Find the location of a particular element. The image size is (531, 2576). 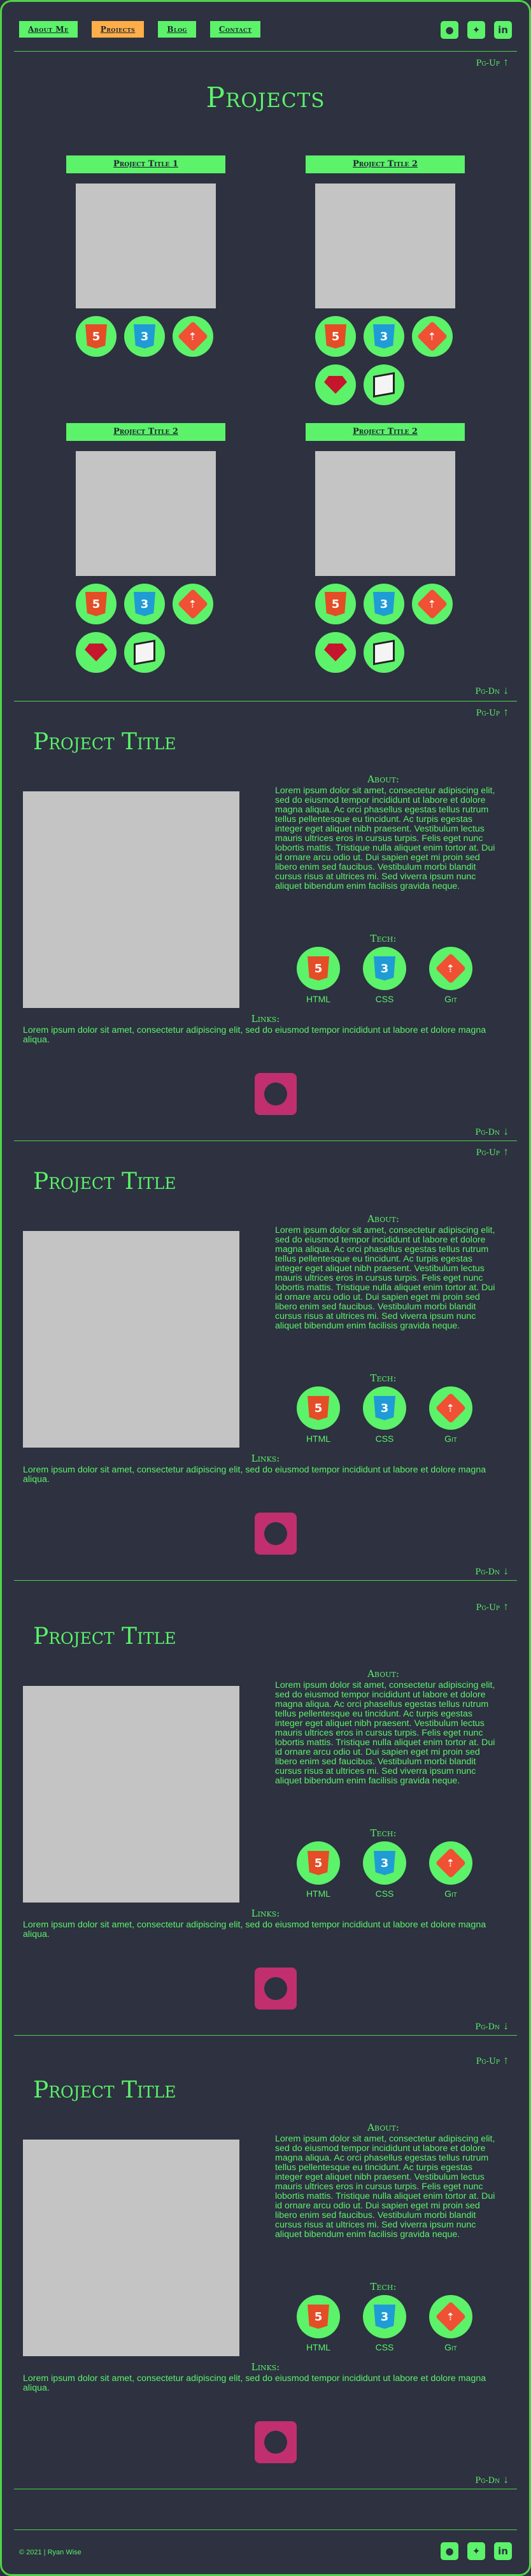

card-title: Project Title 1 is located at coordinates (145, 164).